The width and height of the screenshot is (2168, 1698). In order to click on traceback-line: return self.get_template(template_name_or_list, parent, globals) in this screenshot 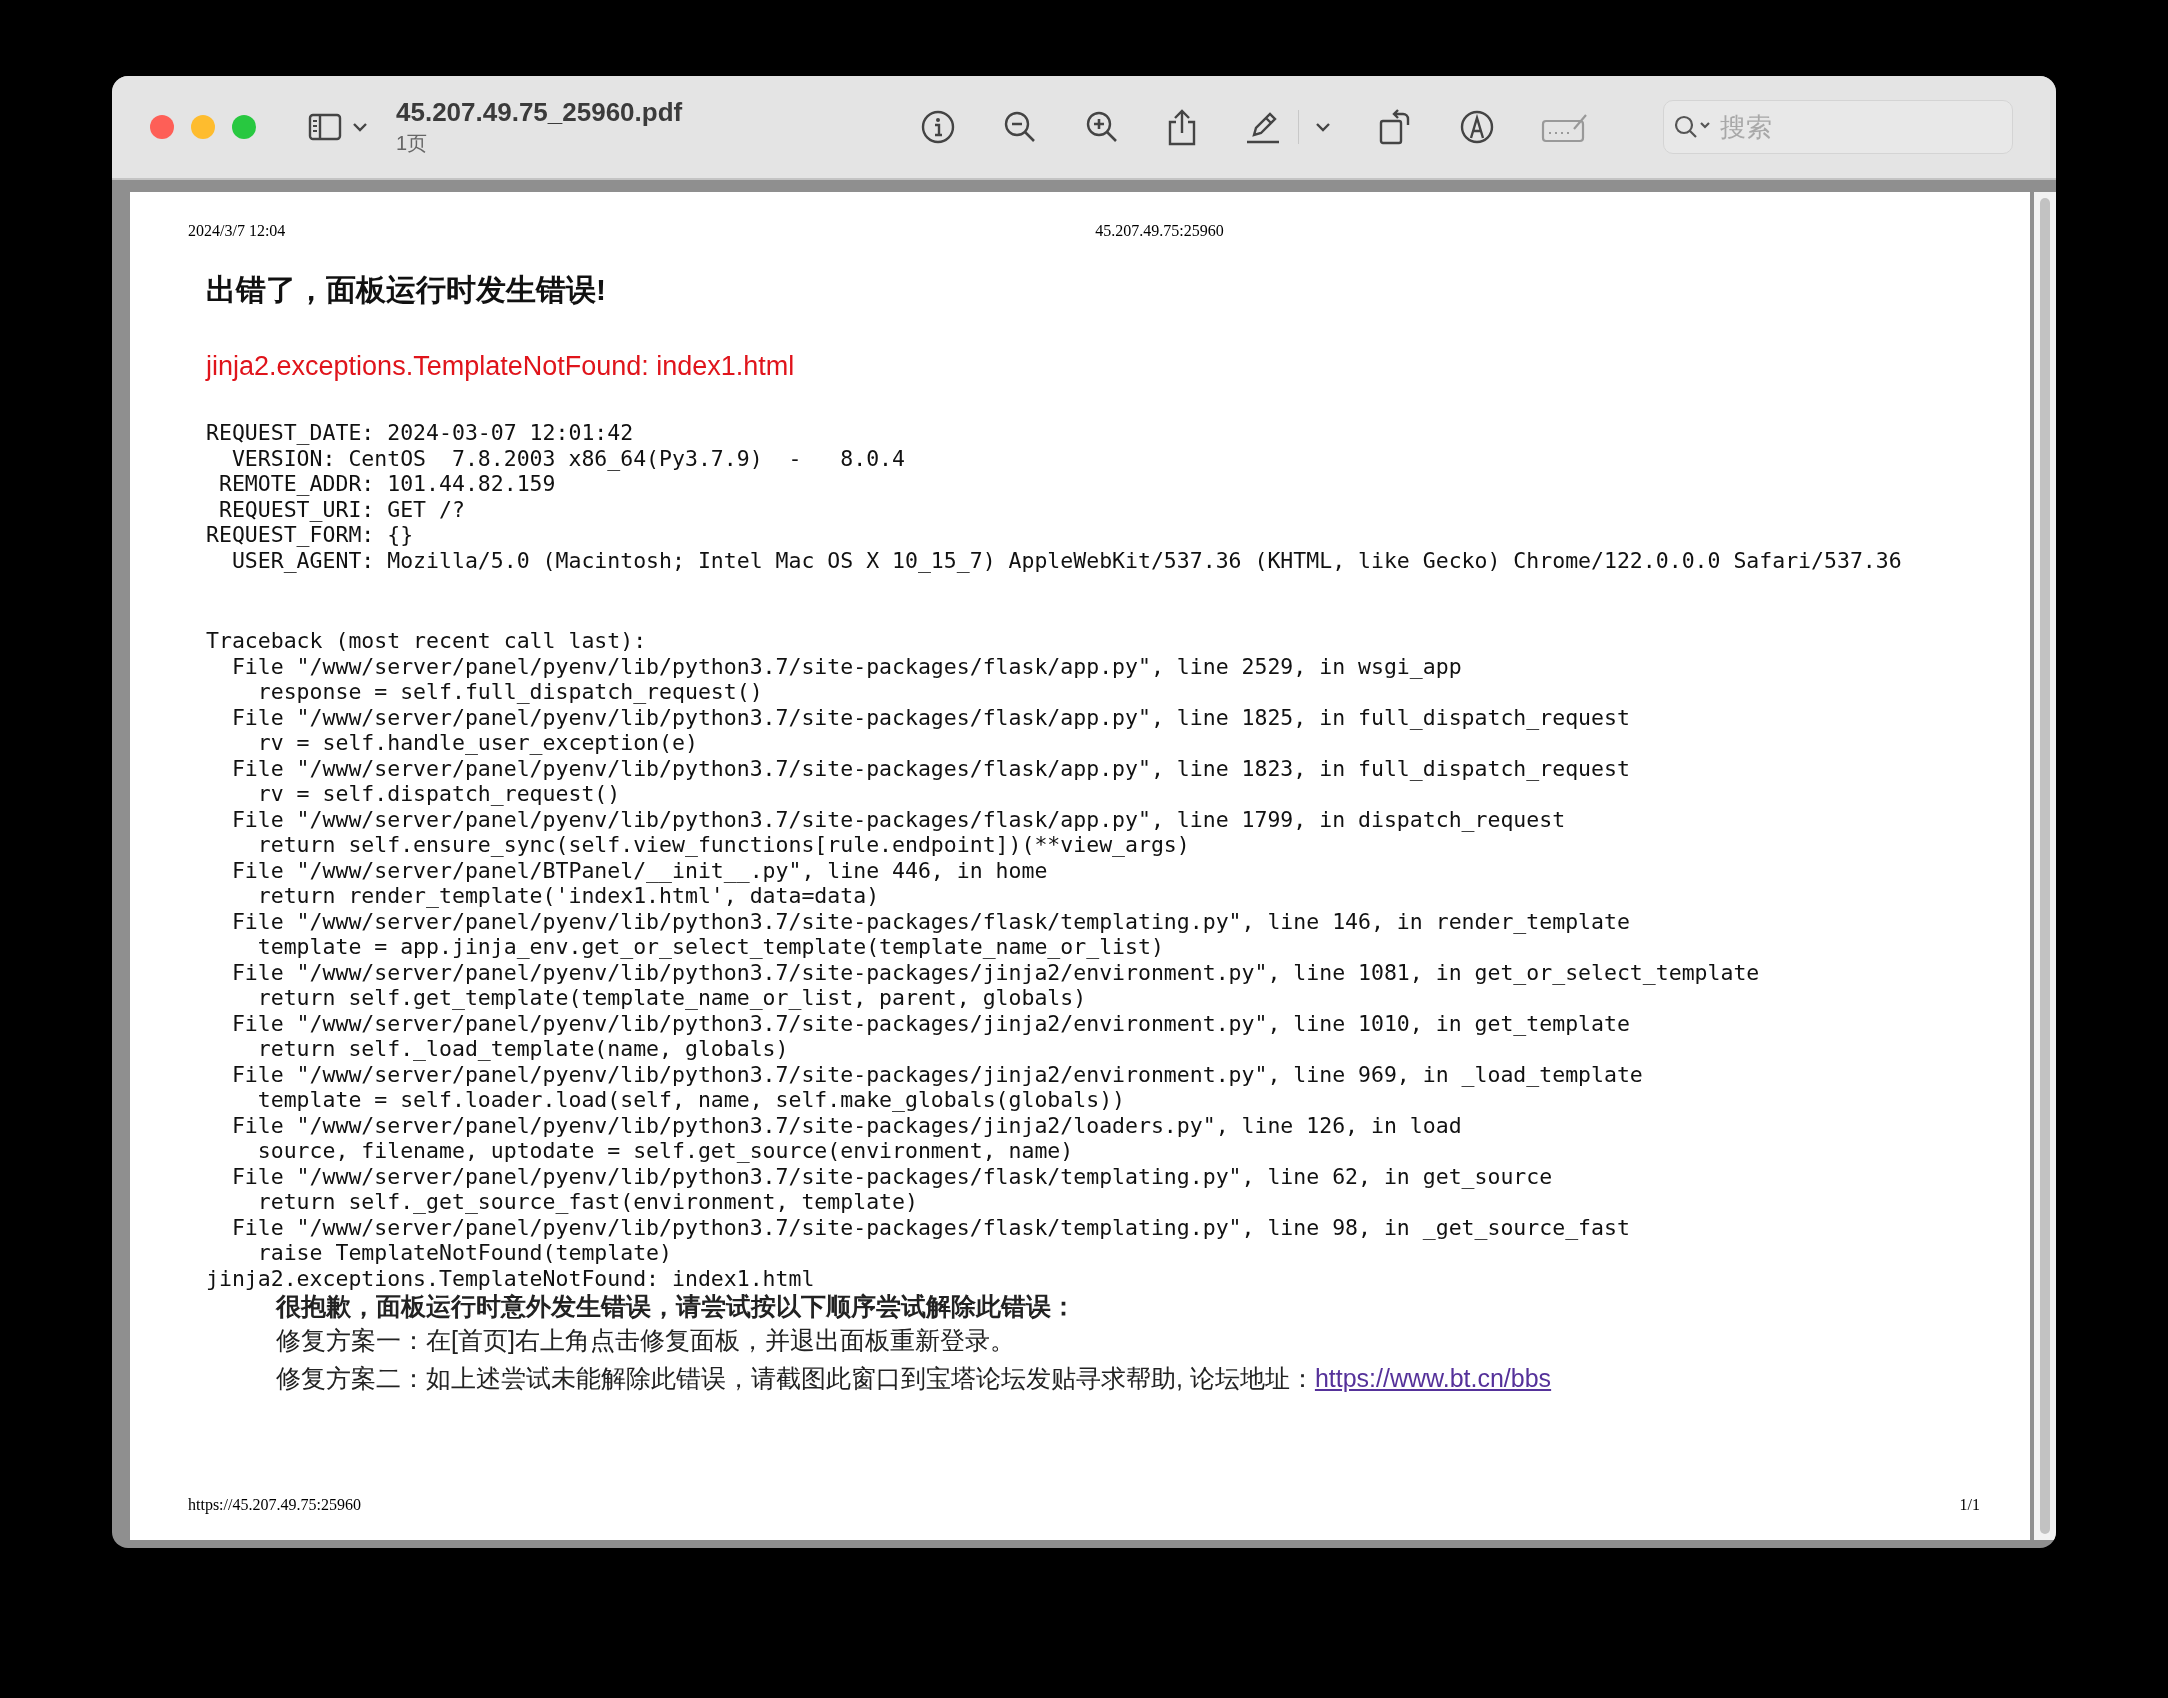, I will do `click(672, 998)`.